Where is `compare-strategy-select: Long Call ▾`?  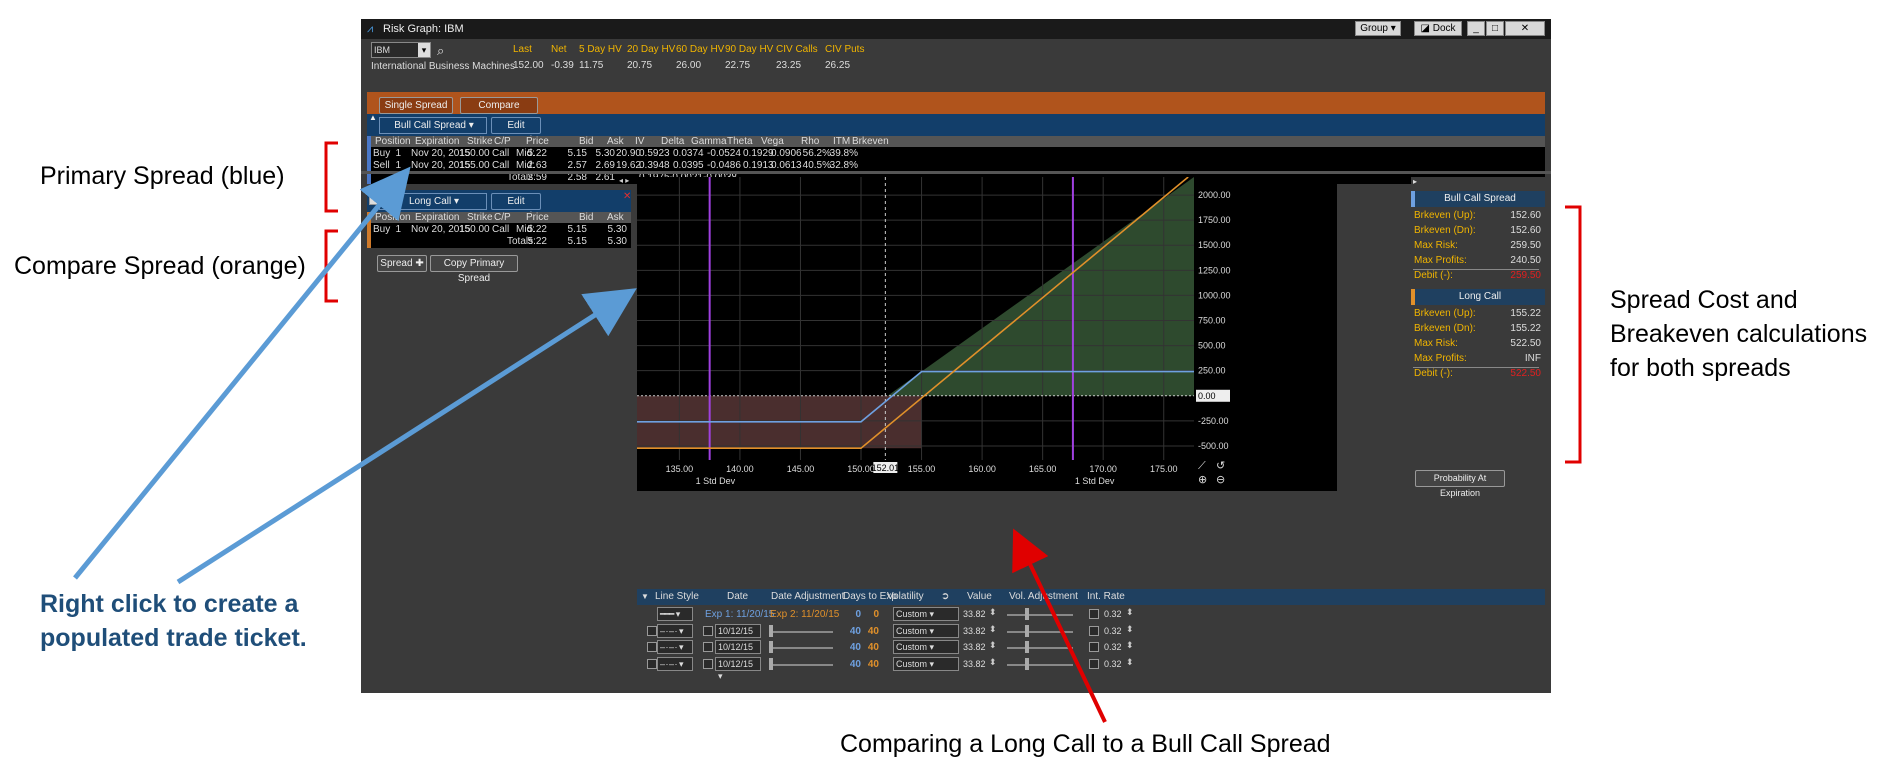
compare-strategy-select: Long Call ▾ is located at coordinates (433, 201).